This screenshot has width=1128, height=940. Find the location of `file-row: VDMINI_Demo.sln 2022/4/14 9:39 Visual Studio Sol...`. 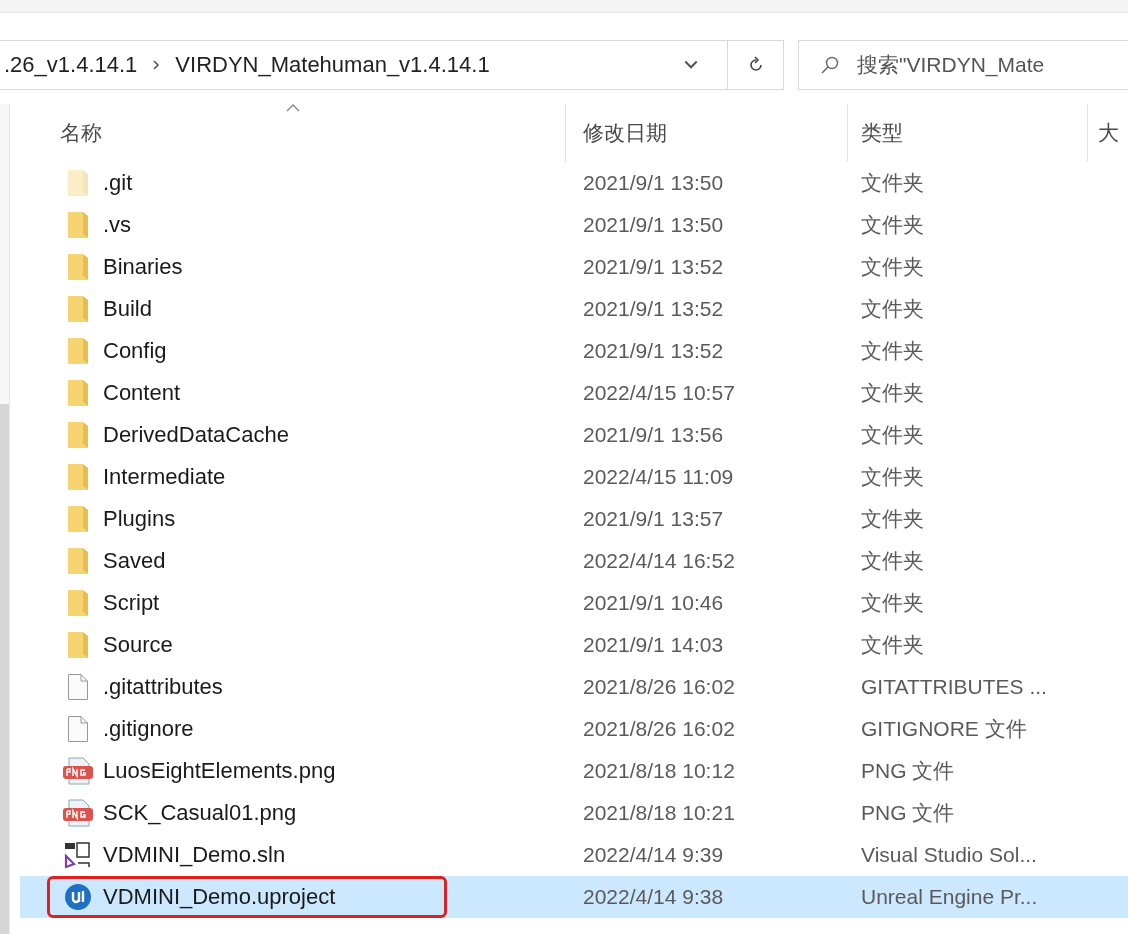

file-row: VDMINI_Demo.sln 2022/4/14 9:39 Visual Studio Sol... is located at coordinates (574, 855).